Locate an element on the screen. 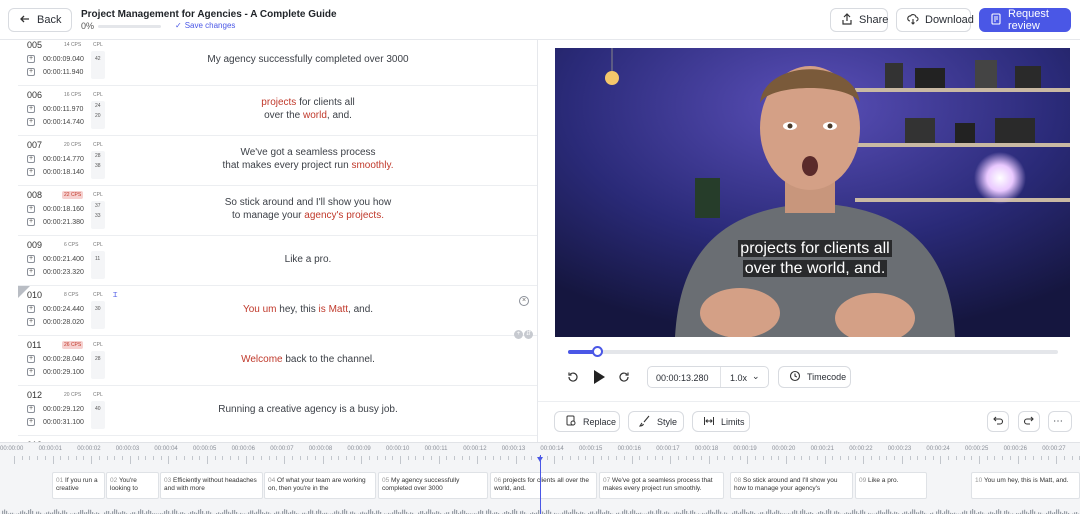 The height and width of the screenshot is (514, 1080). download-button: Download is located at coordinates (935, 20).